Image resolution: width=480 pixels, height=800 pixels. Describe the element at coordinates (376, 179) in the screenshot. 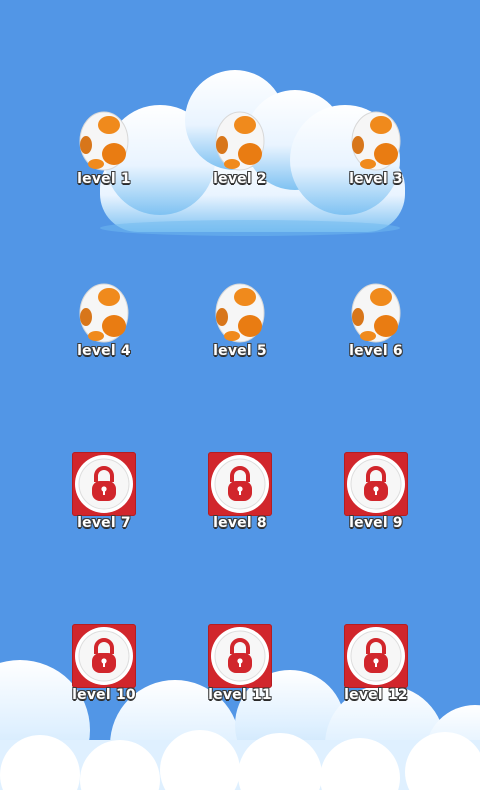

I see `level-label: level 3` at that location.